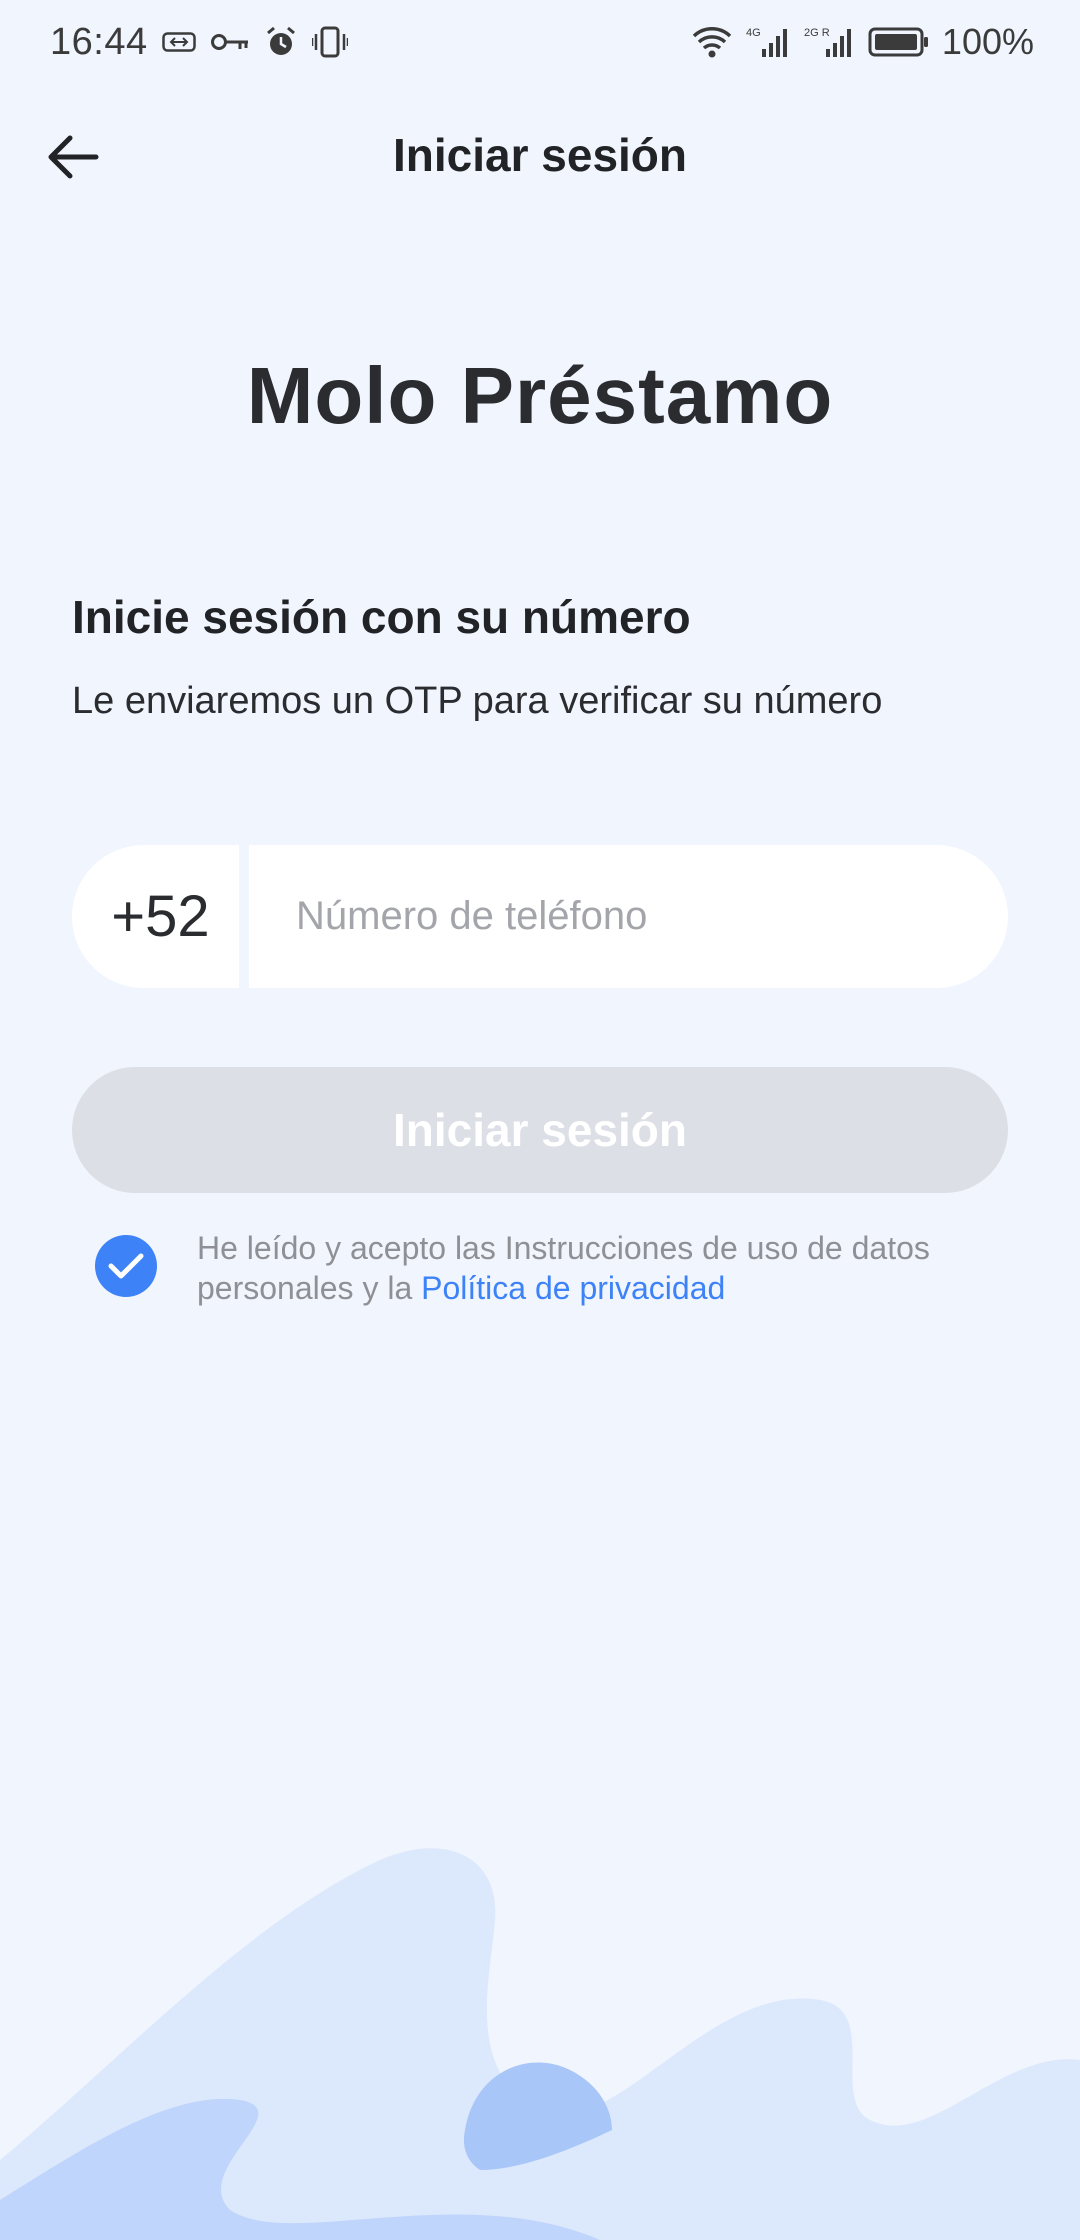 The width and height of the screenshot is (1080, 2240). Describe the element at coordinates (540, 1130) in the screenshot. I see `login-button: Iniciar sesión` at that location.